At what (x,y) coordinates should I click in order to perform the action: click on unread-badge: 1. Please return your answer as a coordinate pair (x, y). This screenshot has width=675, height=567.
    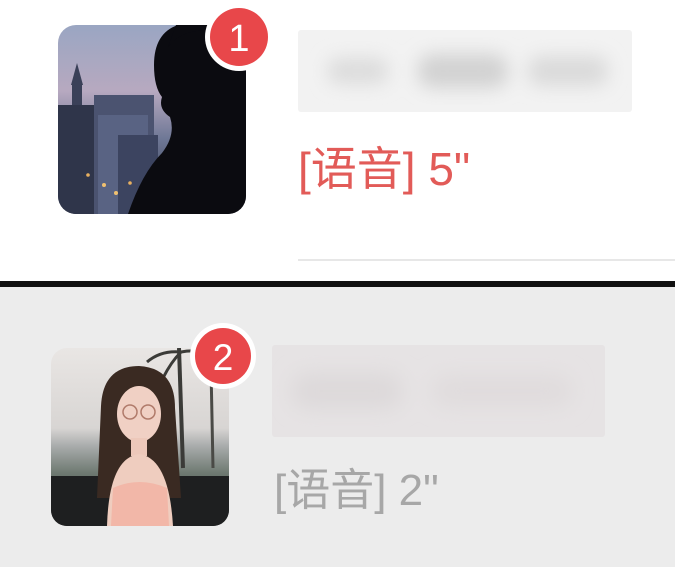
    Looking at the image, I should click on (239, 37).